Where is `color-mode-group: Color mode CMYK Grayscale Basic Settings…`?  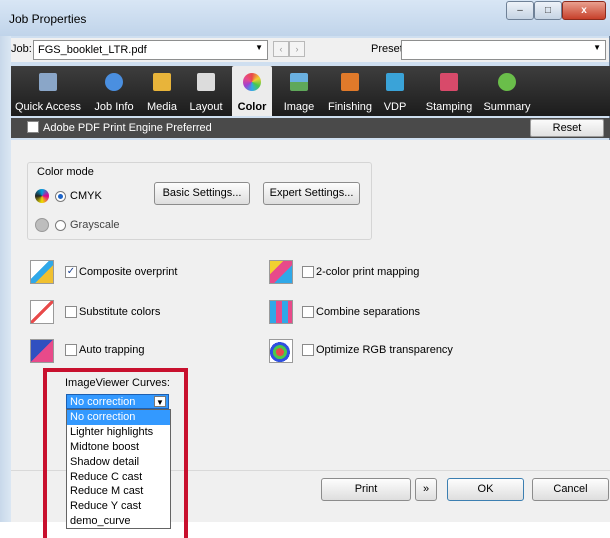 color-mode-group: Color mode CMYK Grayscale Basic Settings… is located at coordinates (199, 201).